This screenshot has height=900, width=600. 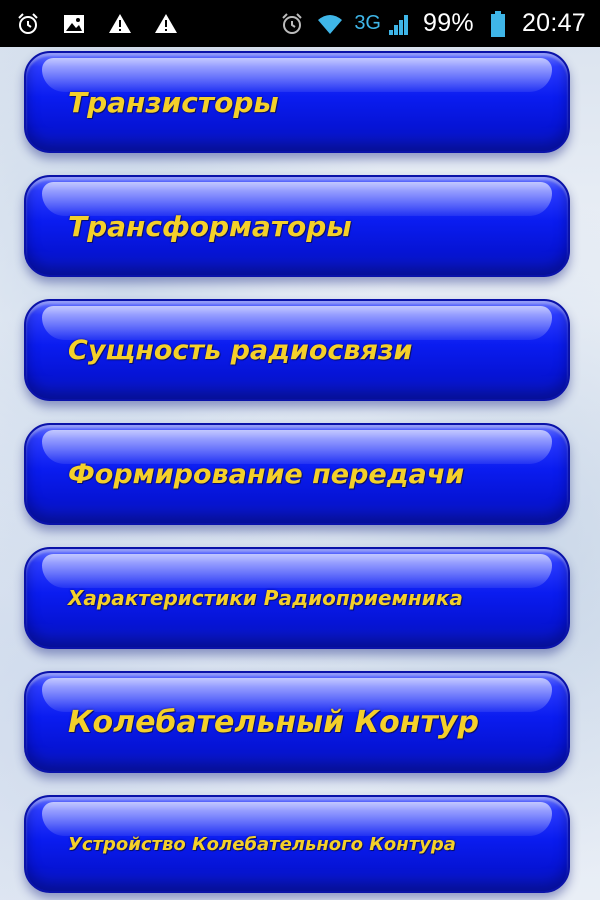 I want to click on image-icon, so click(x=74, y=24).